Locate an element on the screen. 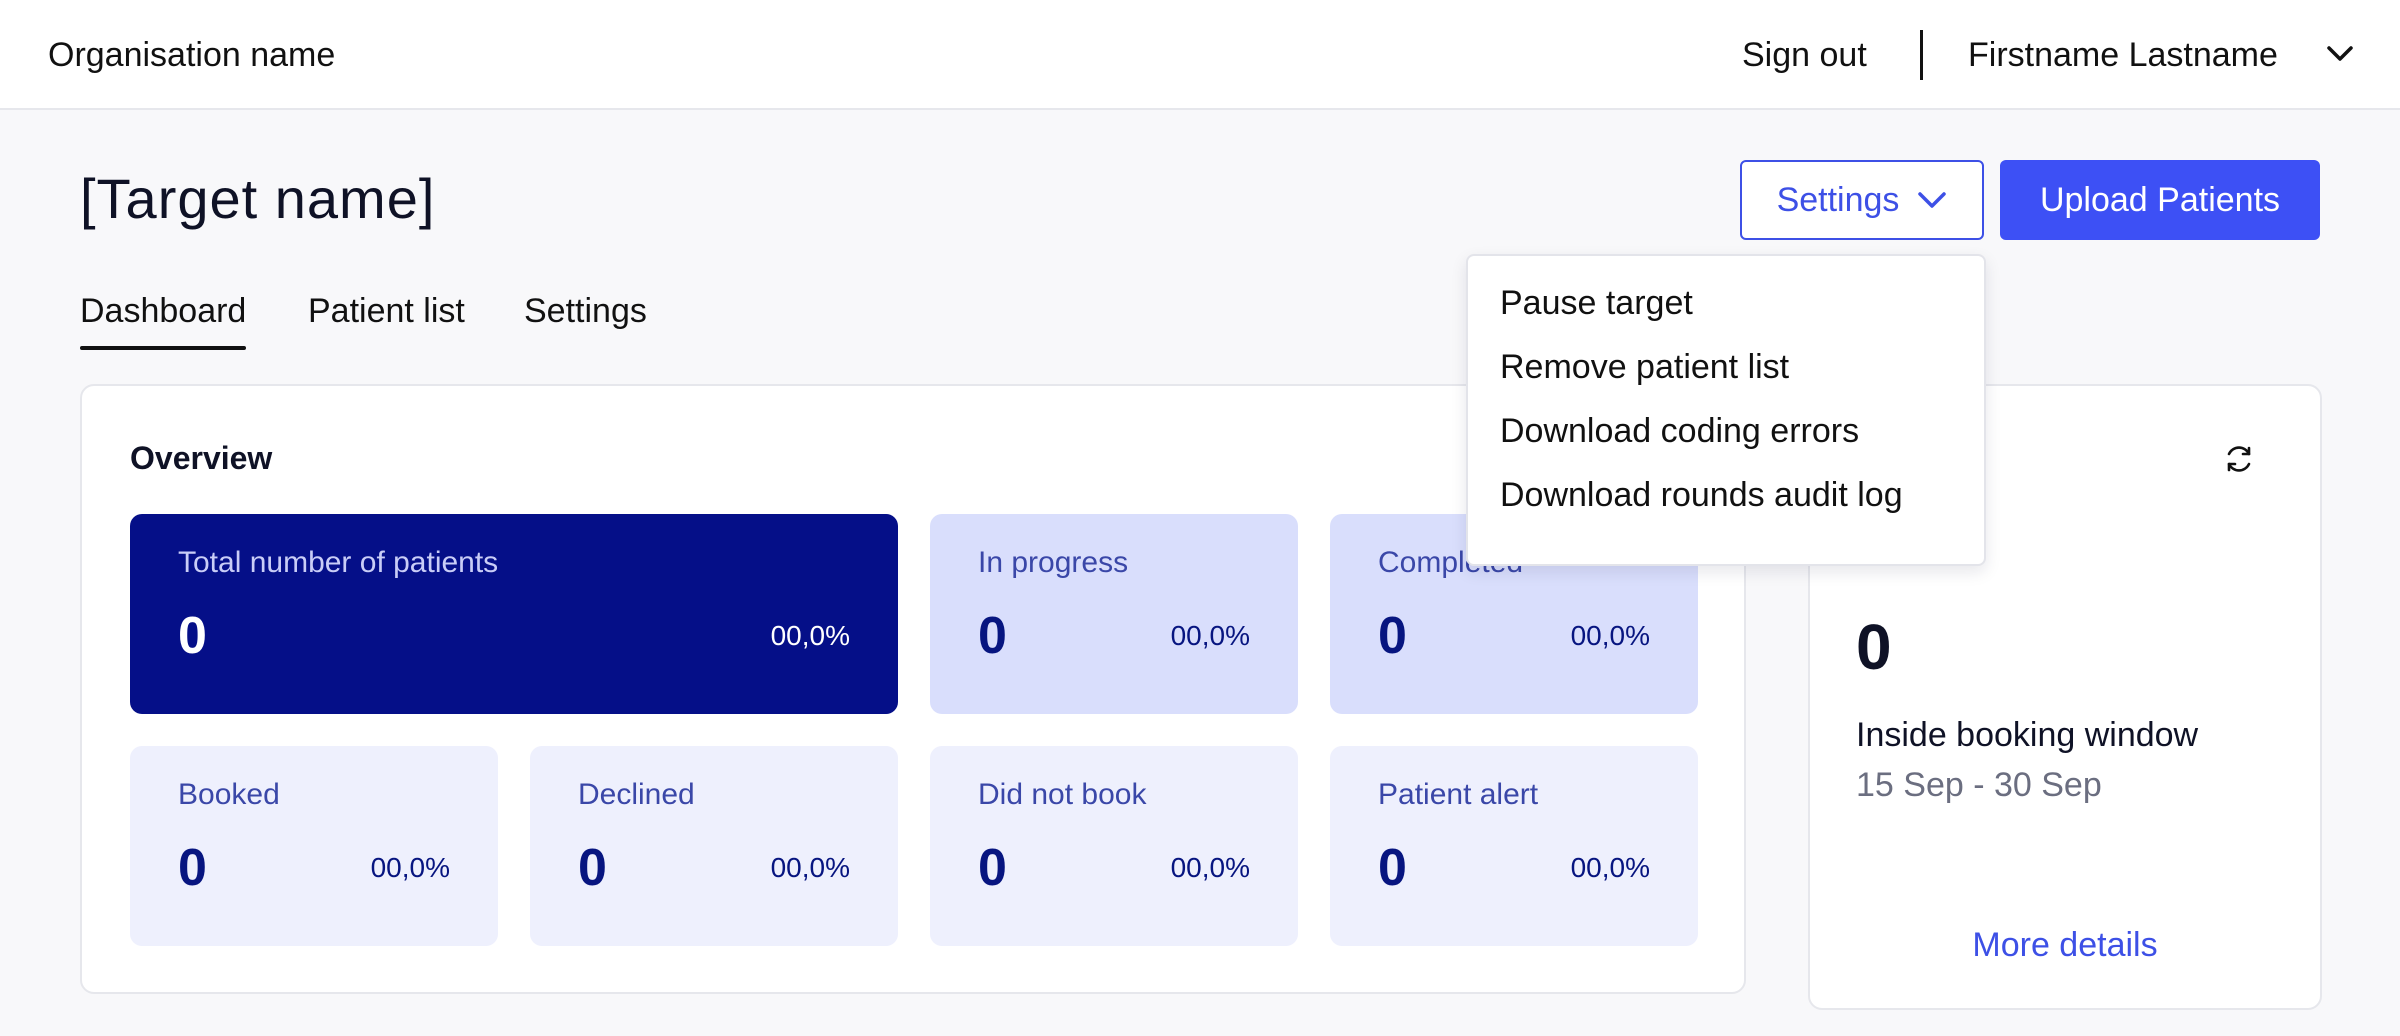 This screenshot has width=2400, height=1036. stat-label: Total number of patients is located at coordinates (338, 562).